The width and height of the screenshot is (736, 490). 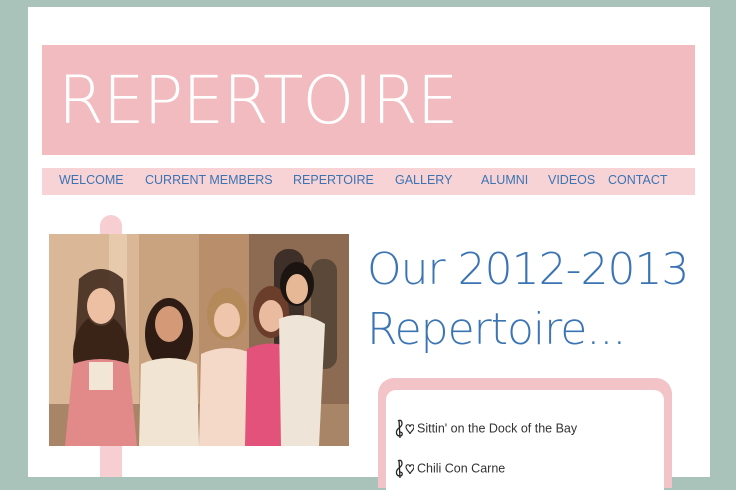 What do you see at coordinates (461, 468) in the screenshot?
I see `song-title: Chili Con Carne` at bounding box center [461, 468].